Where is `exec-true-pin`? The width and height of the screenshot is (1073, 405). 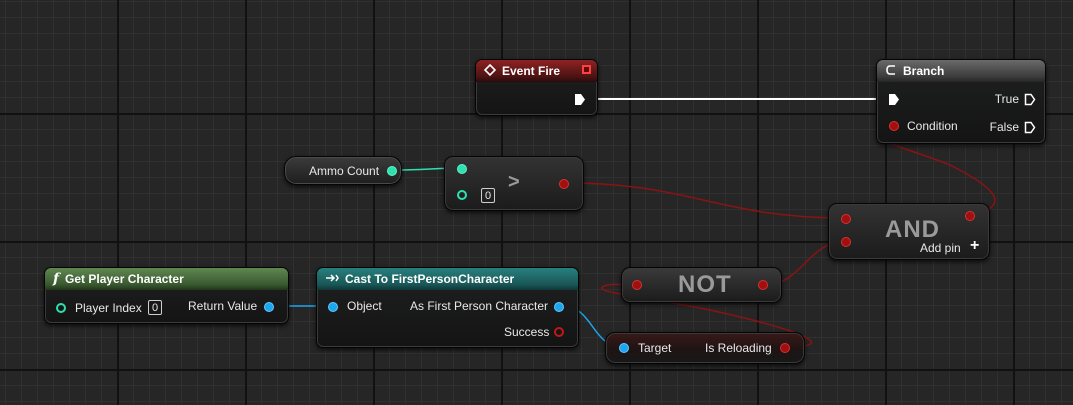
exec-true-pin is located at coordinates (1030, 99).